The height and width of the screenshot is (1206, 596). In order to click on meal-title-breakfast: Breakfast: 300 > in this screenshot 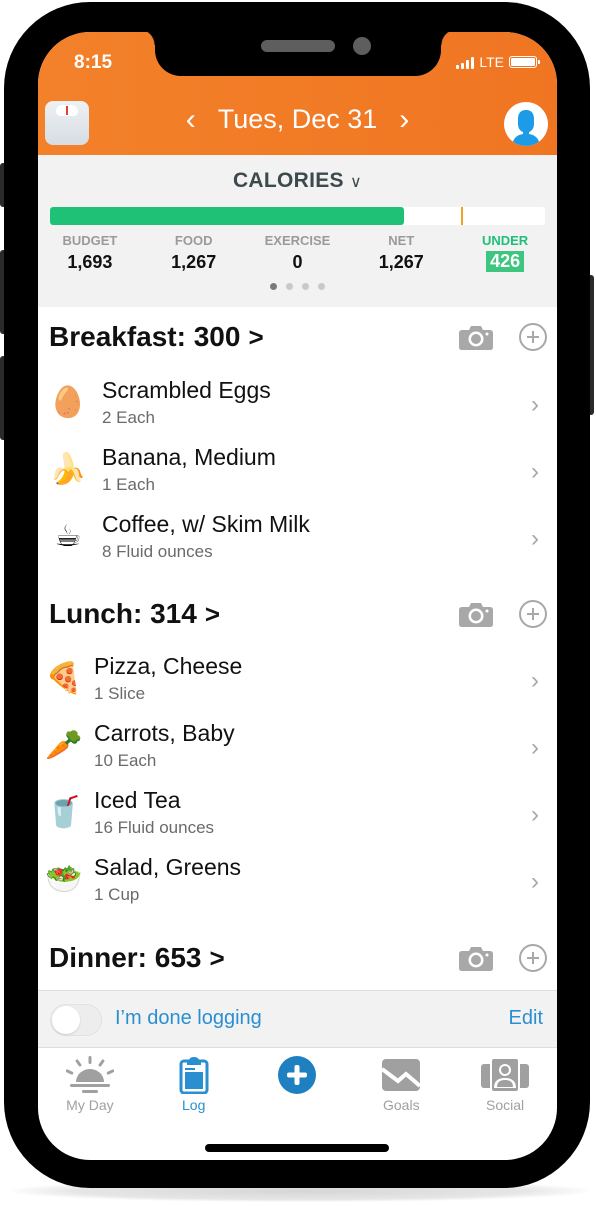, I will do `click(156, 337)`.